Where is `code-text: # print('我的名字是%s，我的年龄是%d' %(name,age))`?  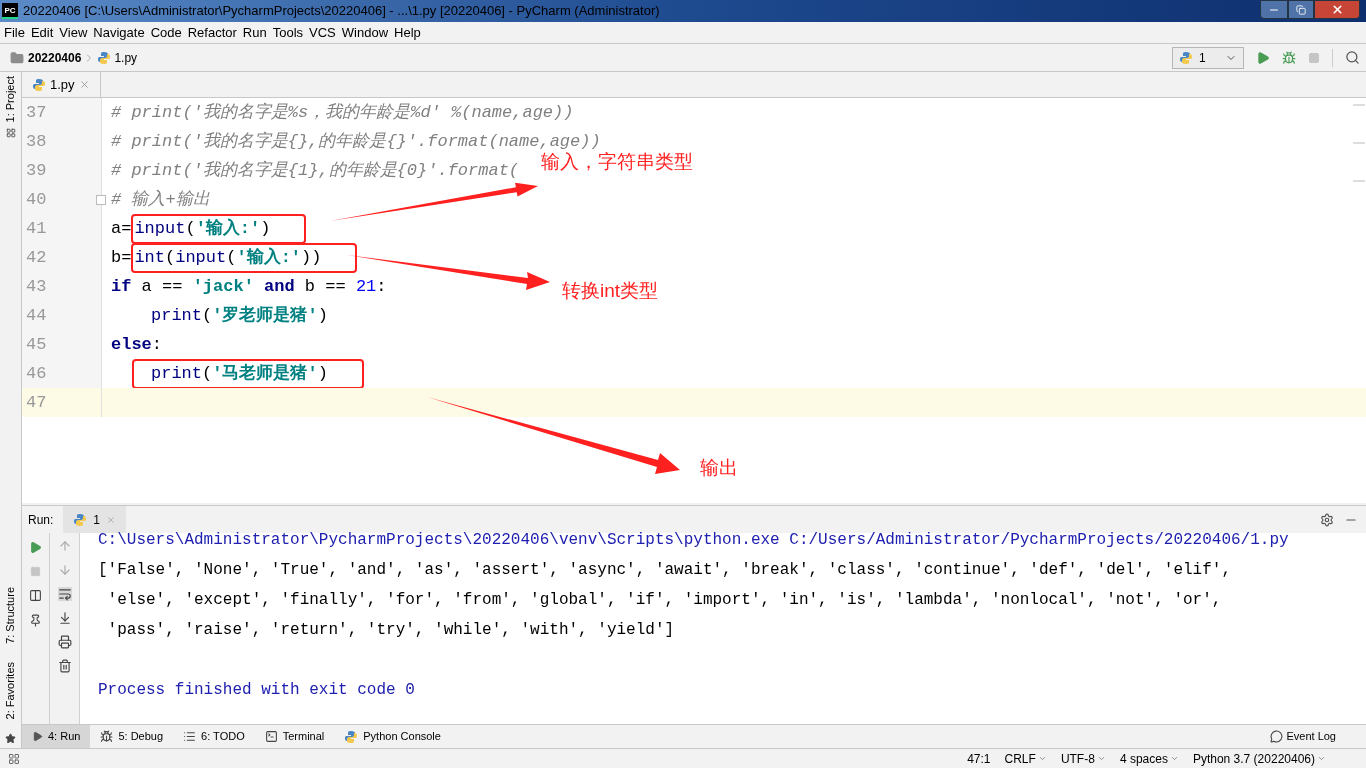
code-text: # print('我的名字是%s，我的年龄是%d' %(name,age)) is located at coordinates (342, 112).